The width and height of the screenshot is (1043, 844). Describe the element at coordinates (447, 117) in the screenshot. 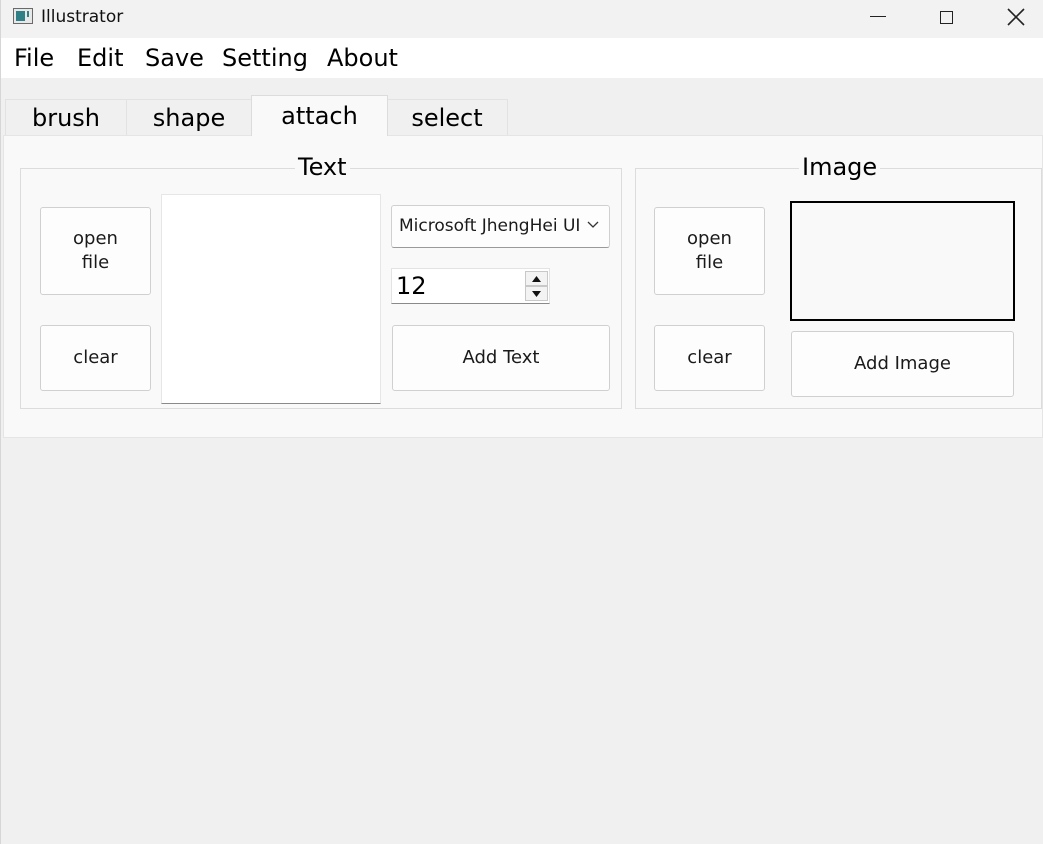

I see `tab-select: select` at that location.